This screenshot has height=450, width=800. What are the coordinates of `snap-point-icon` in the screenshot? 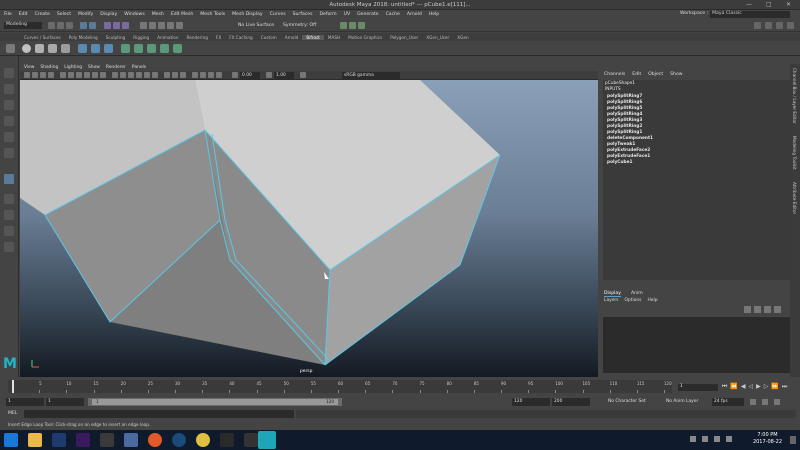 It's located at (161, 25).